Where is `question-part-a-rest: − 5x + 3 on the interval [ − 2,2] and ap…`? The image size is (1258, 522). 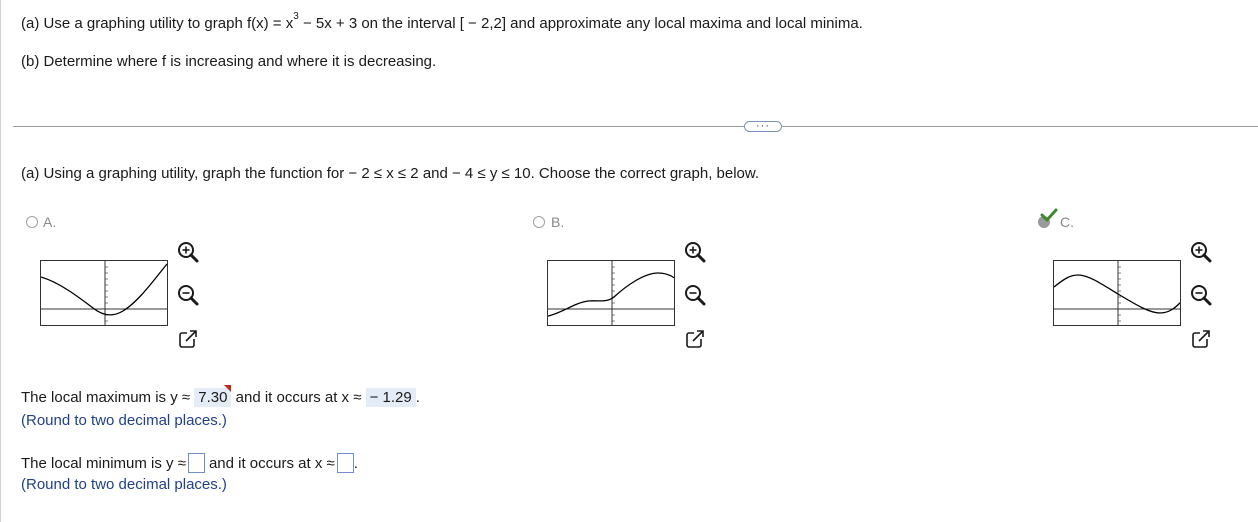
question-part-a-rest: − 5x + 3 on the interval [ − 2,2] and ap… is located at coordinates (580, 23).